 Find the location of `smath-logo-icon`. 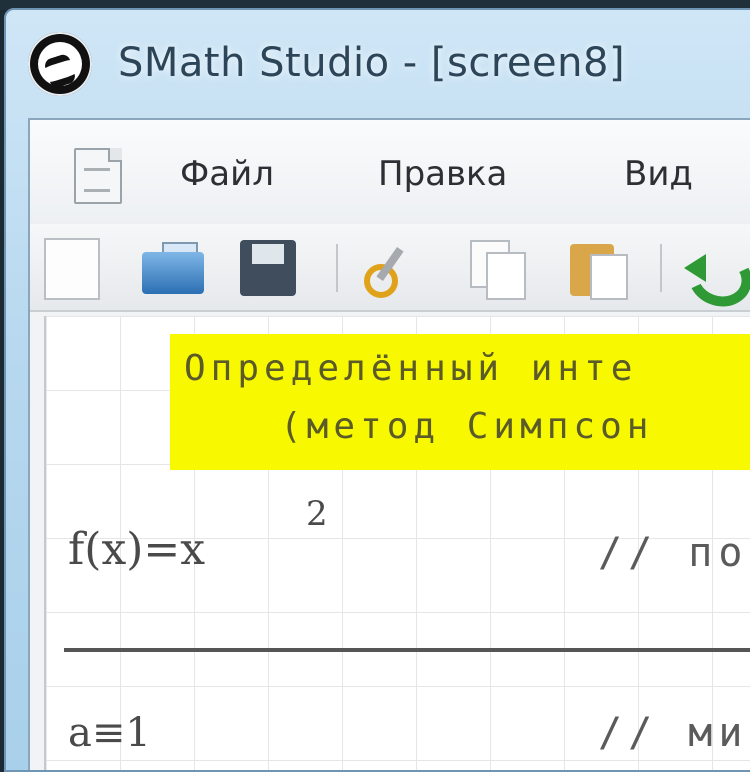

smath-logo-icon is located at coordinates (60, 64).